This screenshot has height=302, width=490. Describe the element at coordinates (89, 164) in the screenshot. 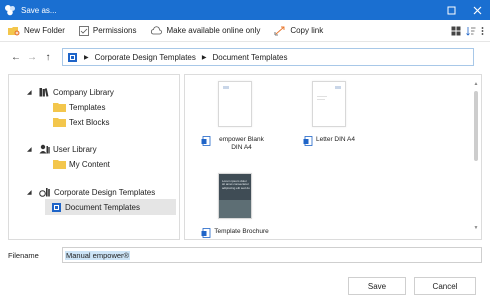

I see `tree-label: My Content` at that location.